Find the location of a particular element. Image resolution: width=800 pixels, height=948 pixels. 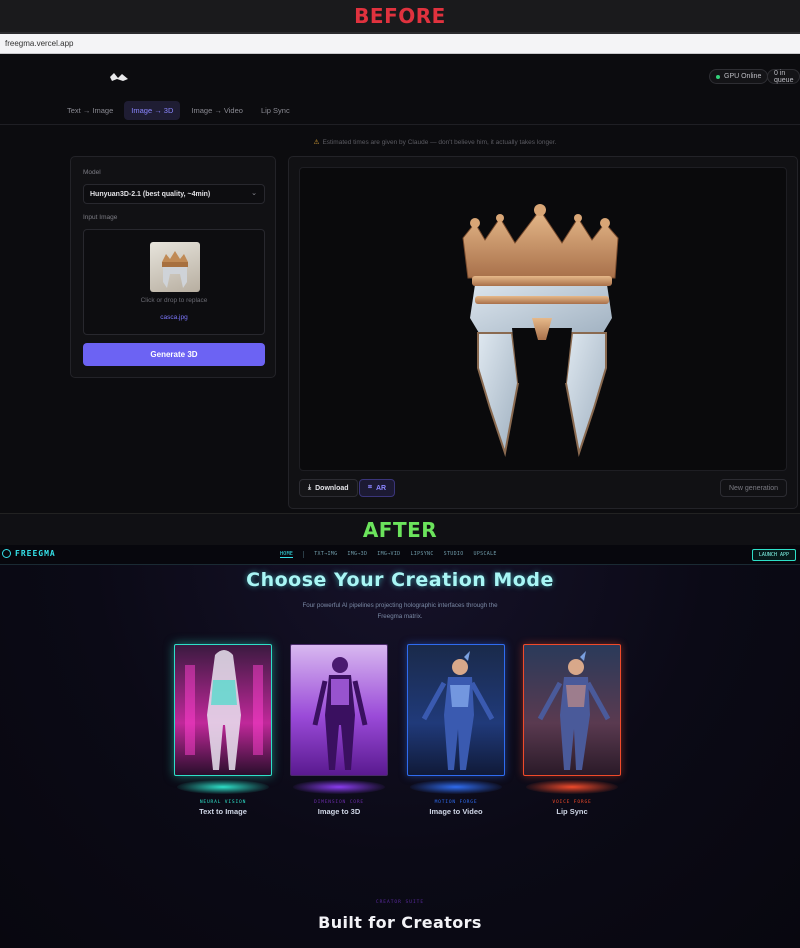

tab-image-to-video: Image → Video is located at coordinates (217, 110).